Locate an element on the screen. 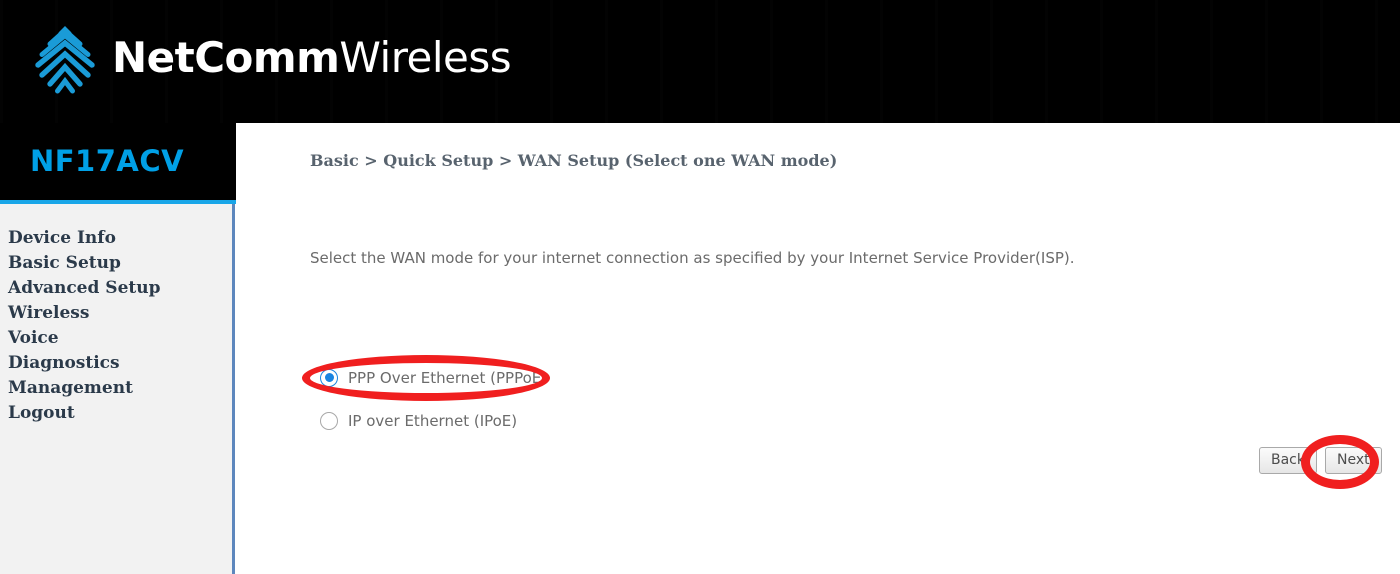 This screenshot has width=1400, height=574. wan-mode-option-ipoe: IP over Ethernet (IPoE) is located at coordinates (530, 420).